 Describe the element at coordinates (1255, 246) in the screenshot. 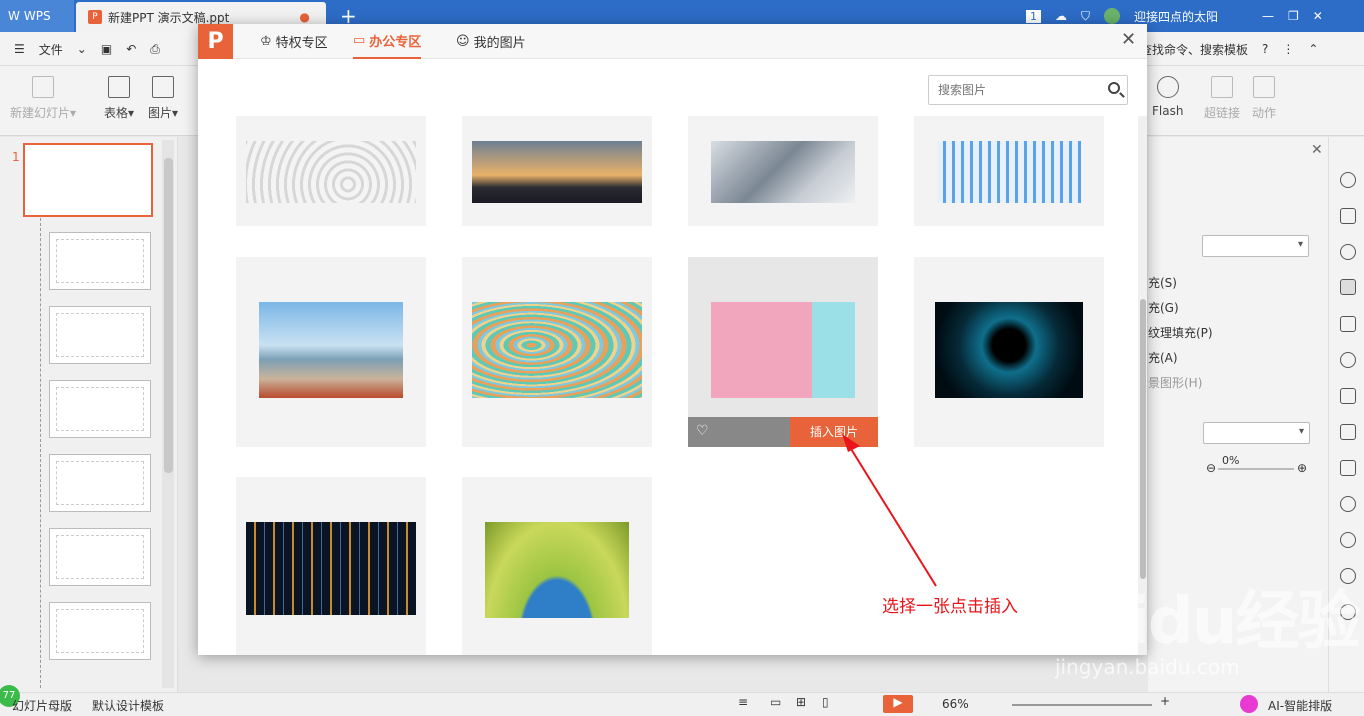

I see `fill-dropdown` at that location.